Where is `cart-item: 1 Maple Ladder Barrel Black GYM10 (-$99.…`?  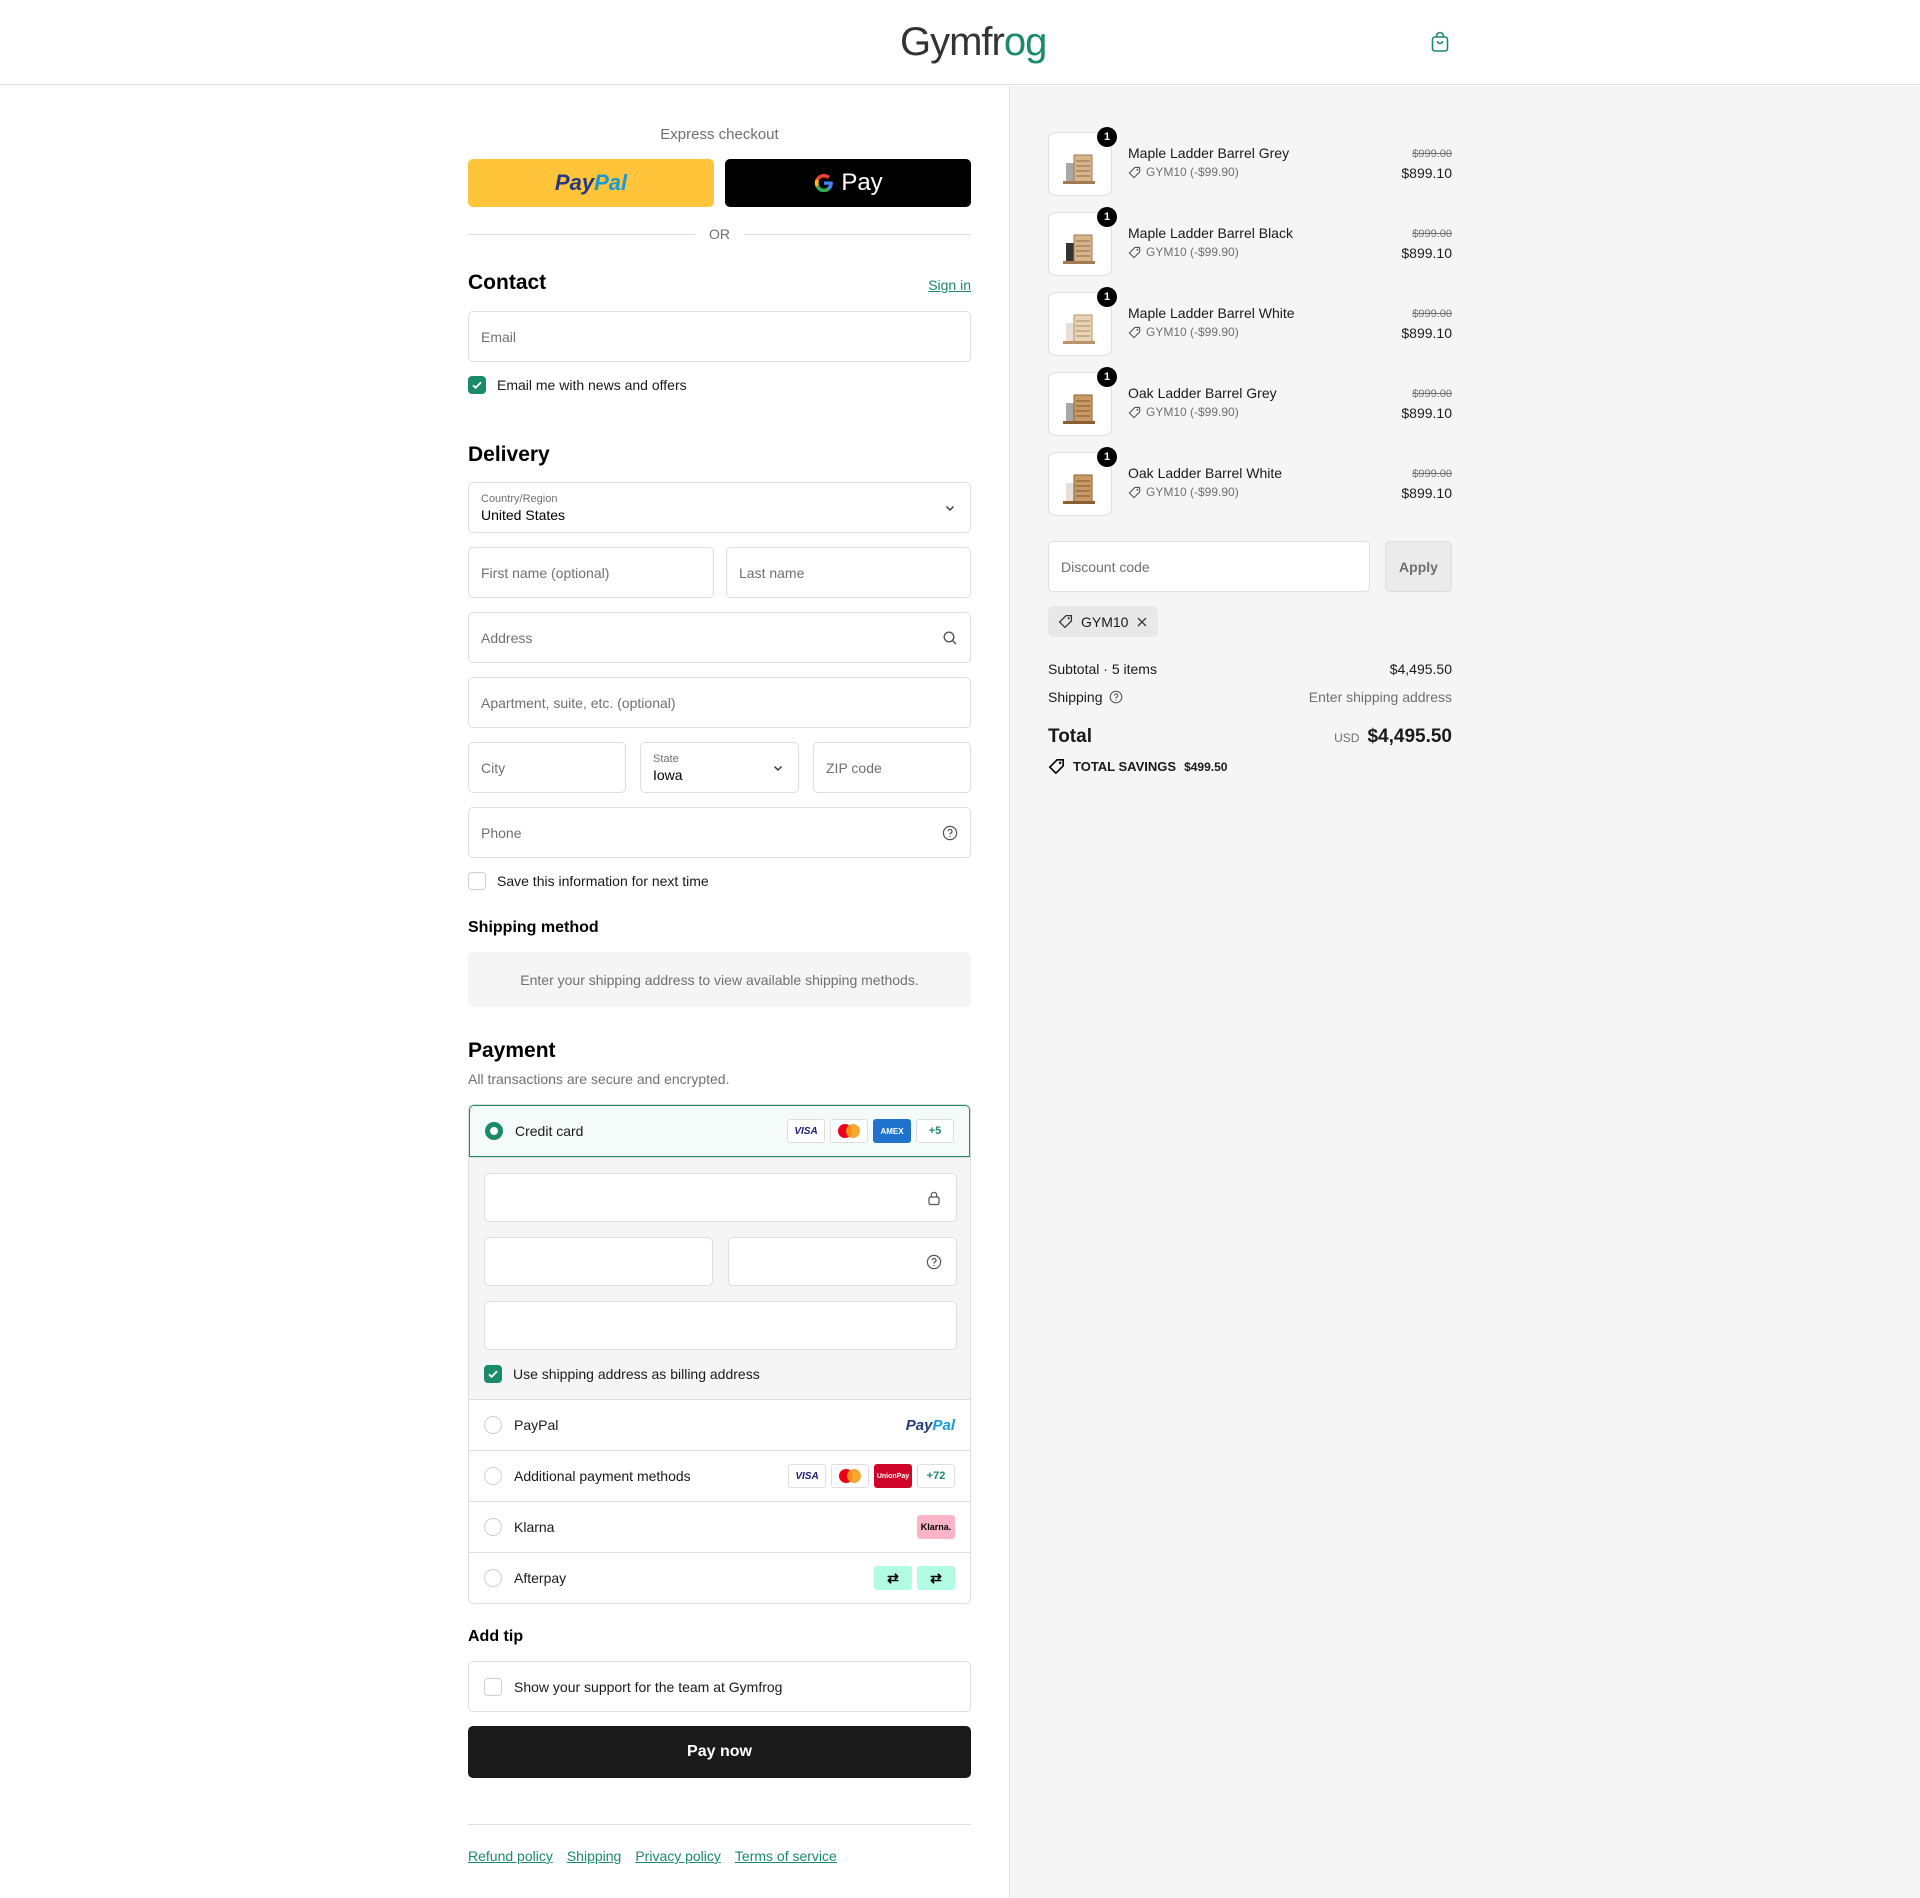
cart-item: 1 Maple Ladder Barrel Black GYM10 (-$99.… is located at coordinates (1250, 241).